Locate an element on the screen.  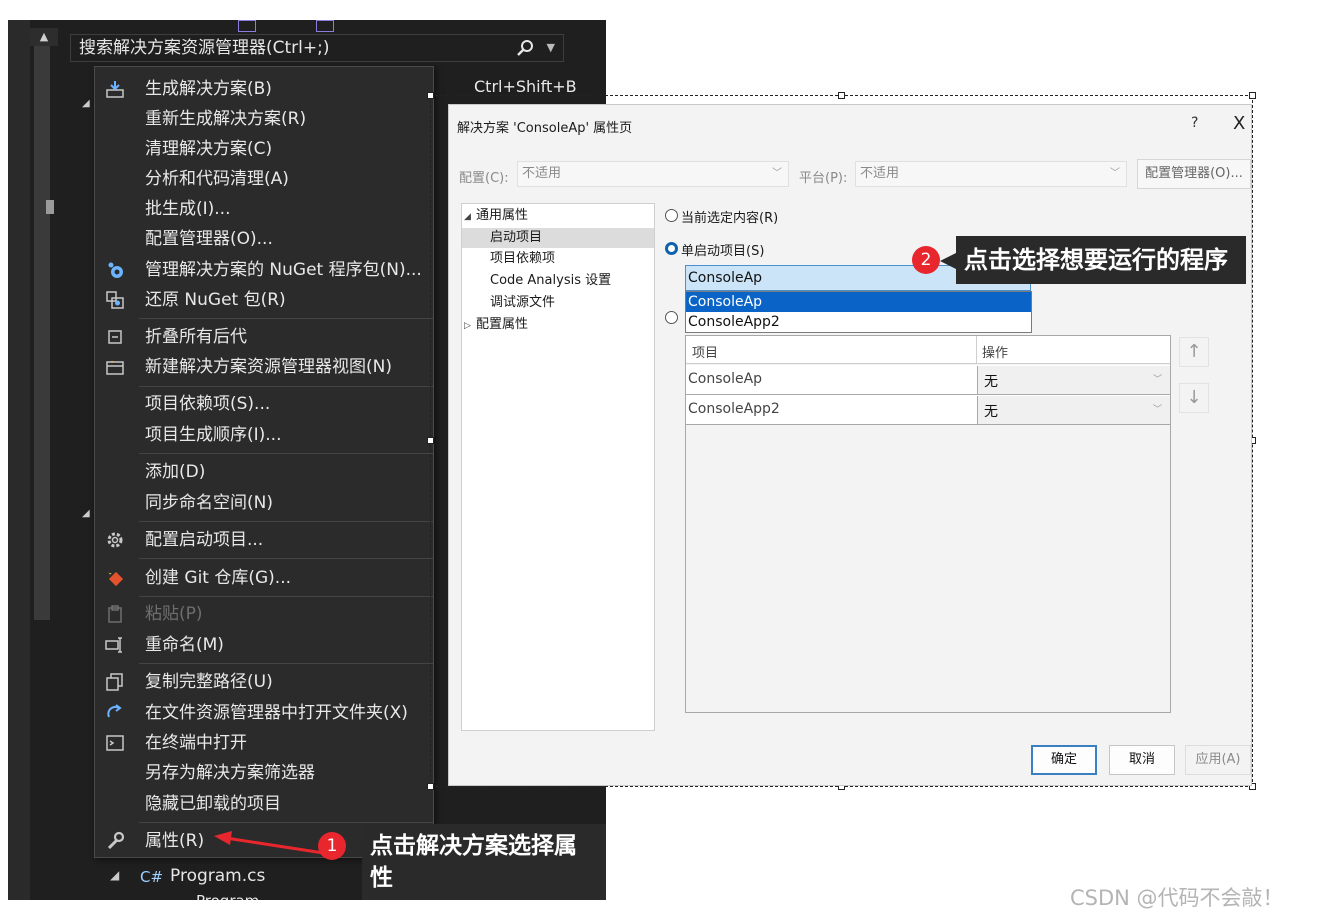
new-view-icon is located at coordinates (115, 366).